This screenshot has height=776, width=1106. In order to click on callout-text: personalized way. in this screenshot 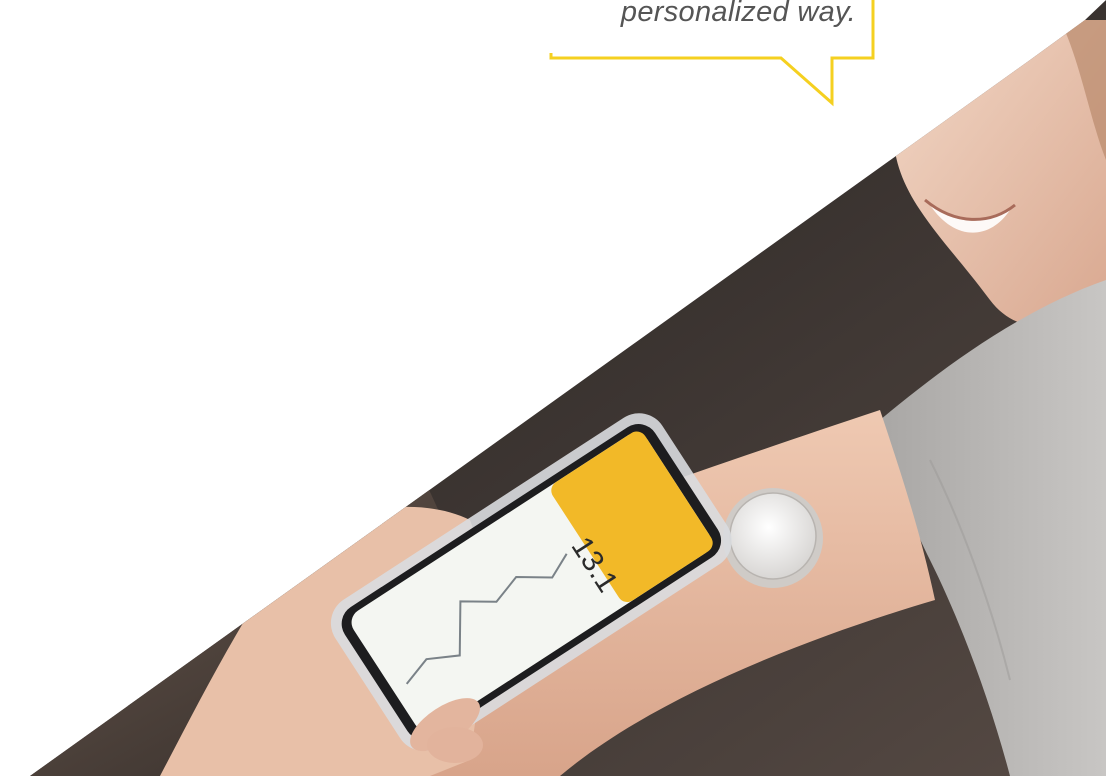, I will do `click(738, 14)`.